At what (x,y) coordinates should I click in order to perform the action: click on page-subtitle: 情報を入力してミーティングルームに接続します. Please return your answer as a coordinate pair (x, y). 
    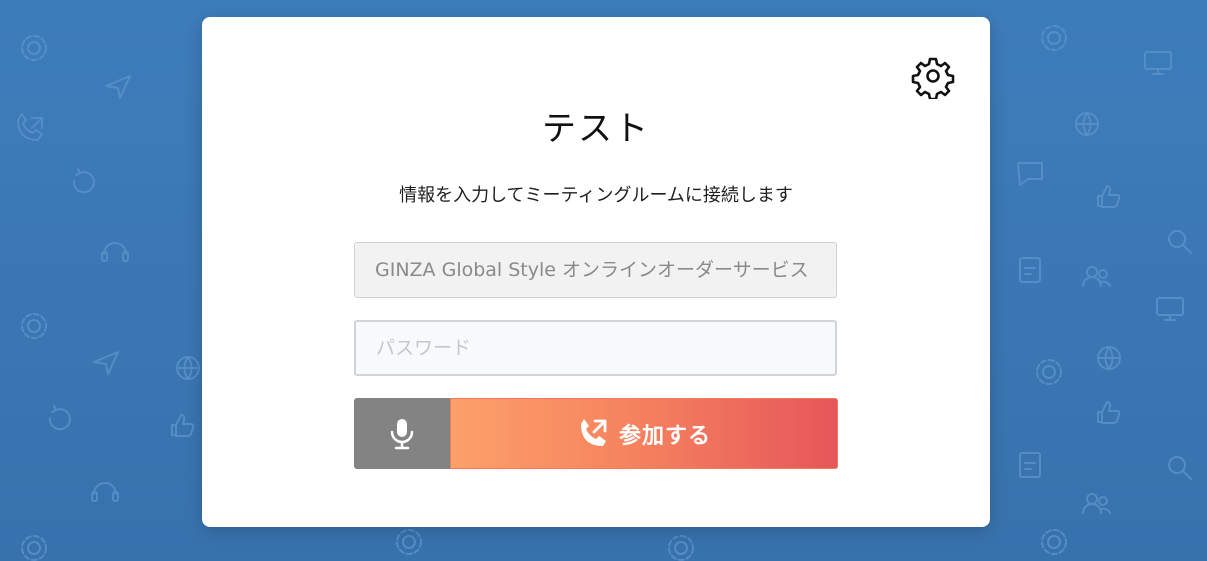
    Looking at the image, I should click on (596, 195).